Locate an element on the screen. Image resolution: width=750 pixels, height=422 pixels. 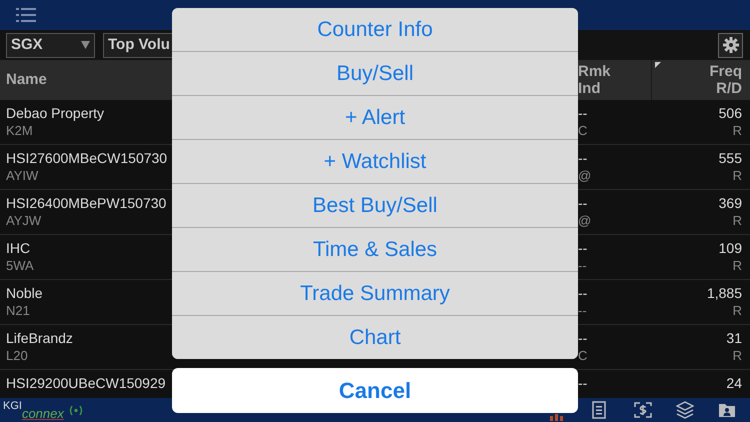
column-header: Freq R/D is located at coordinates (725, 80).